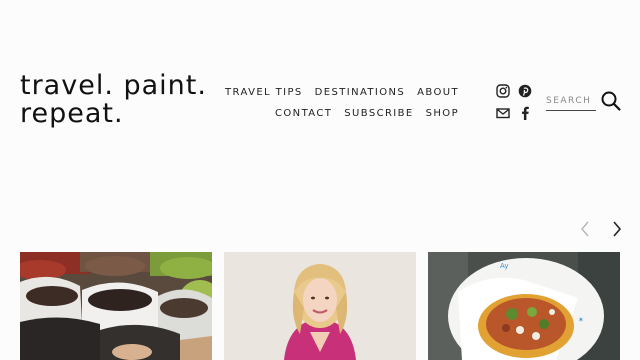  I want to click on logo-line-1: travel. paint., so click(113, 85).